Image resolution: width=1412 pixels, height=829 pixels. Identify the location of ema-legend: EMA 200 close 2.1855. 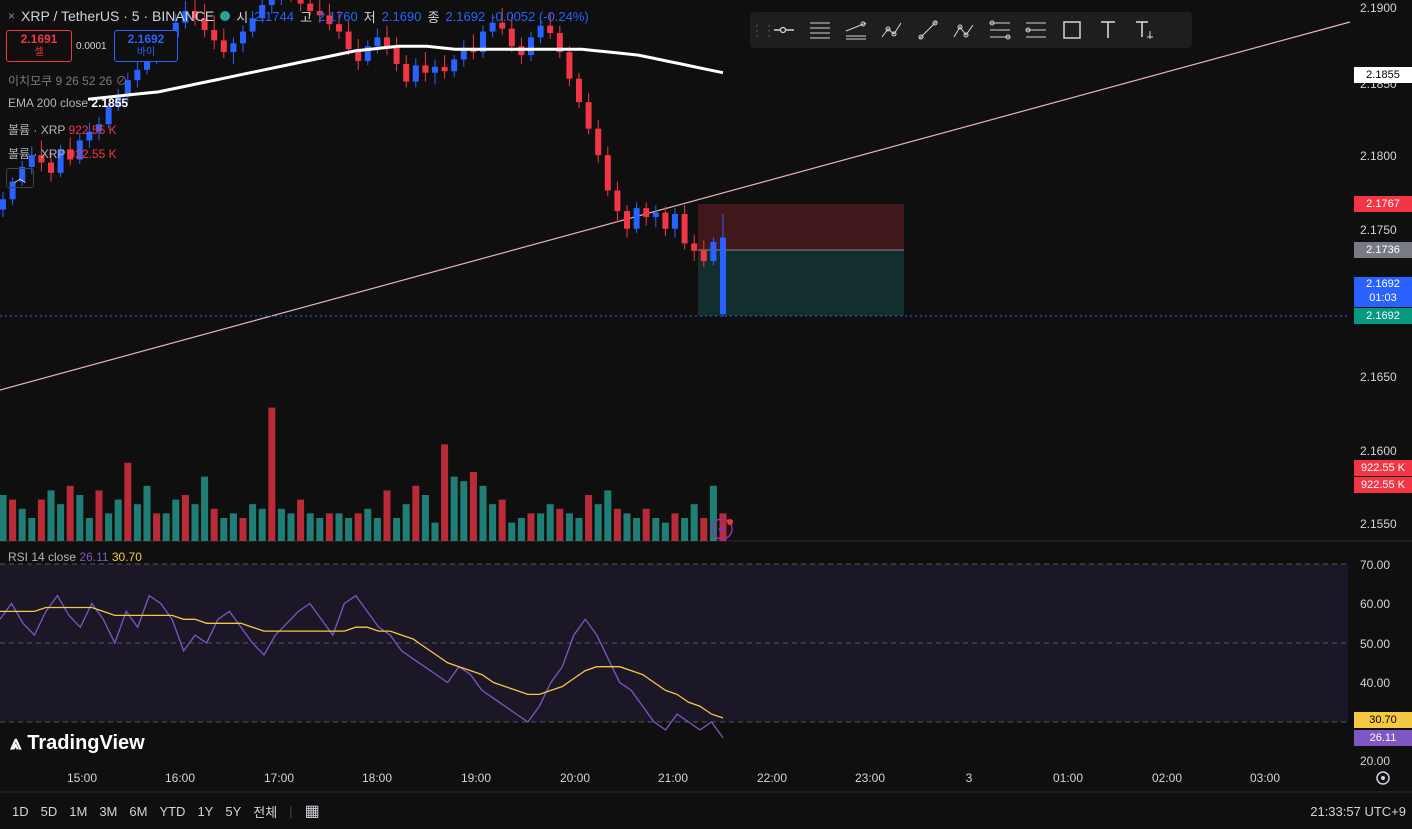
(68, 103).